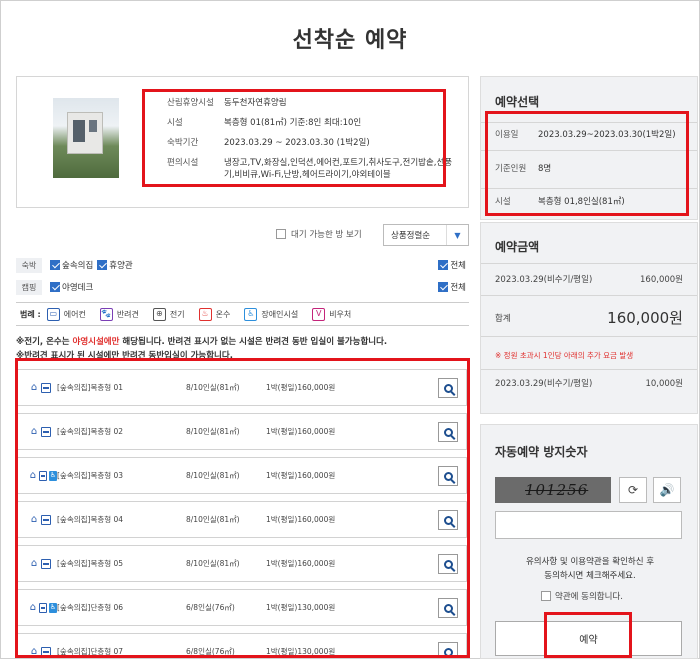  I want to click on refresh-icon: ⟳, so click(633, 490).